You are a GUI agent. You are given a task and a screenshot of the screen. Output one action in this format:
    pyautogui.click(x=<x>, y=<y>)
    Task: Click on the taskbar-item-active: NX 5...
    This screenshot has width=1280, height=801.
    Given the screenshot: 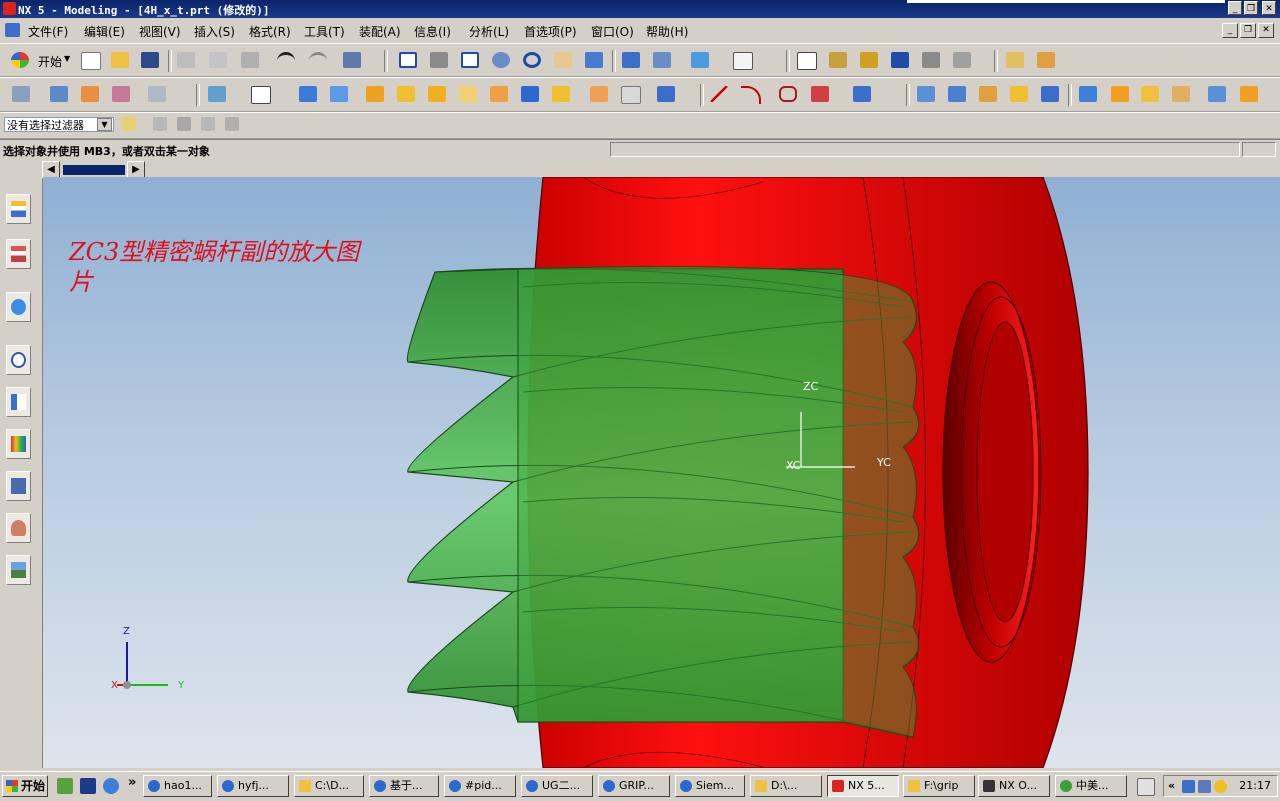 What is the action you would take?
    pyautogui.click(x=863, y=786)
    